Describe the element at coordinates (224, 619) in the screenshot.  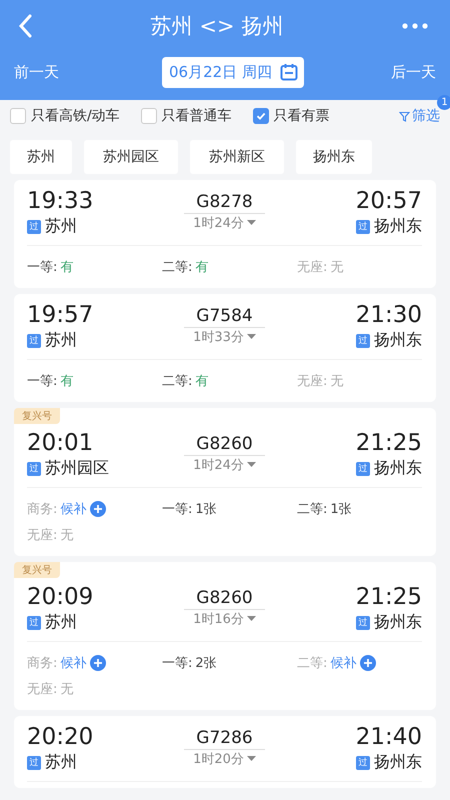
I see `duration-toggle: 1时16分` at that location.